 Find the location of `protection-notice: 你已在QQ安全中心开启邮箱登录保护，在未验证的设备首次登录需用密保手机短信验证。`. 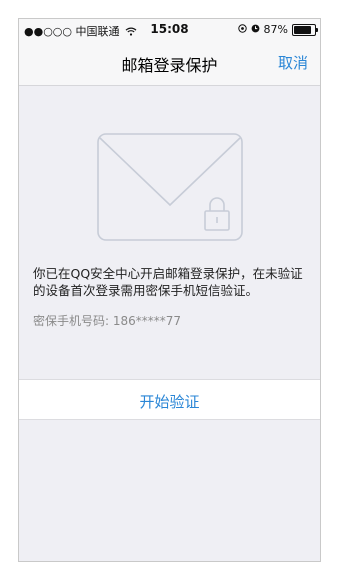

protection-notice: 你已在QQ安全中心开启邮箱登录保护，在未验证的设备首次登录需用密保手机短信验证。 is located at coordinates (168, 282).